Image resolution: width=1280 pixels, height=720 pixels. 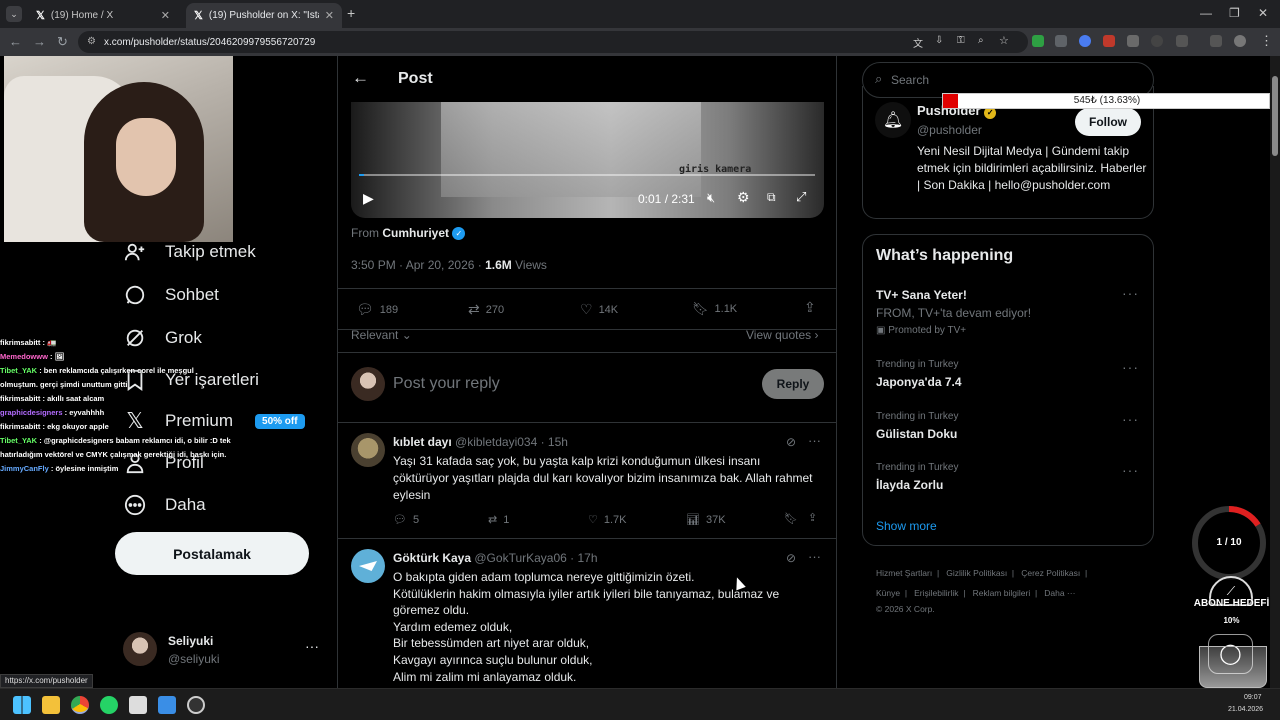 What do you see at coordinates (1108, 122) in the screenshot?
I see `follow-button: Follow` at bounding box center [1108, 122].